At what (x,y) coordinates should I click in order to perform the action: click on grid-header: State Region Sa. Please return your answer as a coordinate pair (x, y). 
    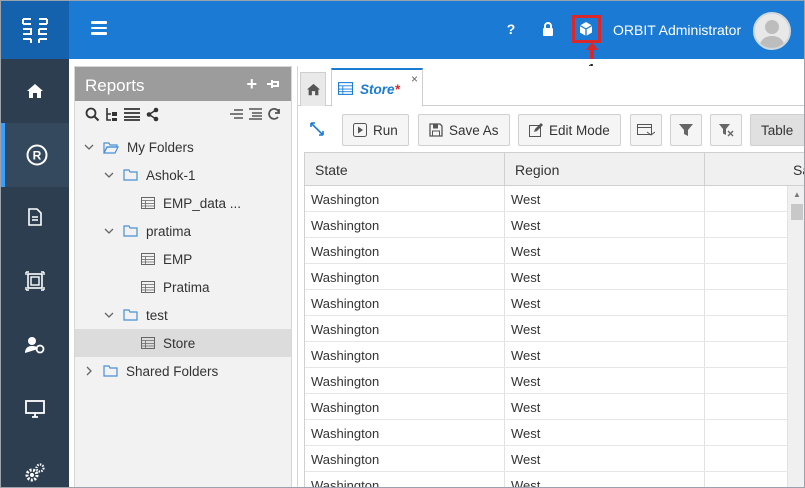
    Looking at the image, I should click on (554, 169).